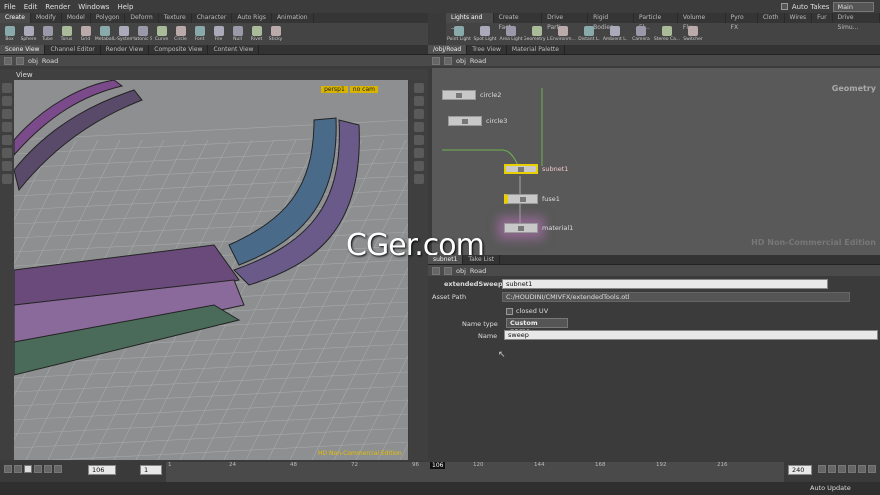  Describe the element at coordinates (418, 127) in the screenshot. I see `lighting-icon` at that location.